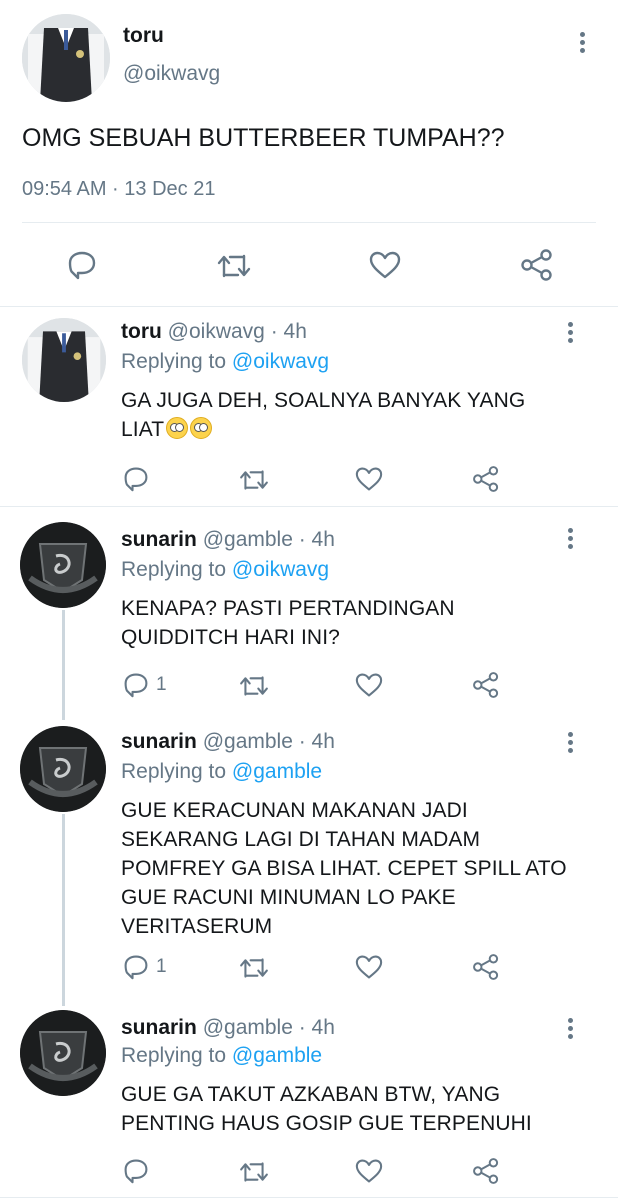  What do you see at coordinates (118, 189) in the screenshot?
I see `tweet-timestamp: 09:54 AM · 13 Dec 21` at bounding box center [118, 189].